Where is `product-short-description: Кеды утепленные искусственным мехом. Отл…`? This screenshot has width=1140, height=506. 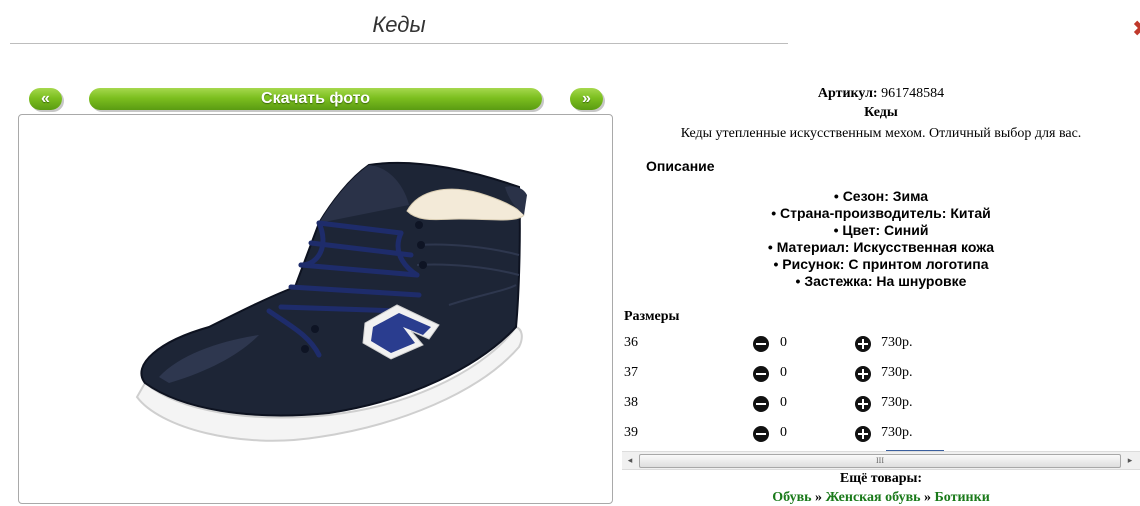 product-short-description: Кеды утепленные искусственным мехом. Отл… is located at coordinates (881, 133).